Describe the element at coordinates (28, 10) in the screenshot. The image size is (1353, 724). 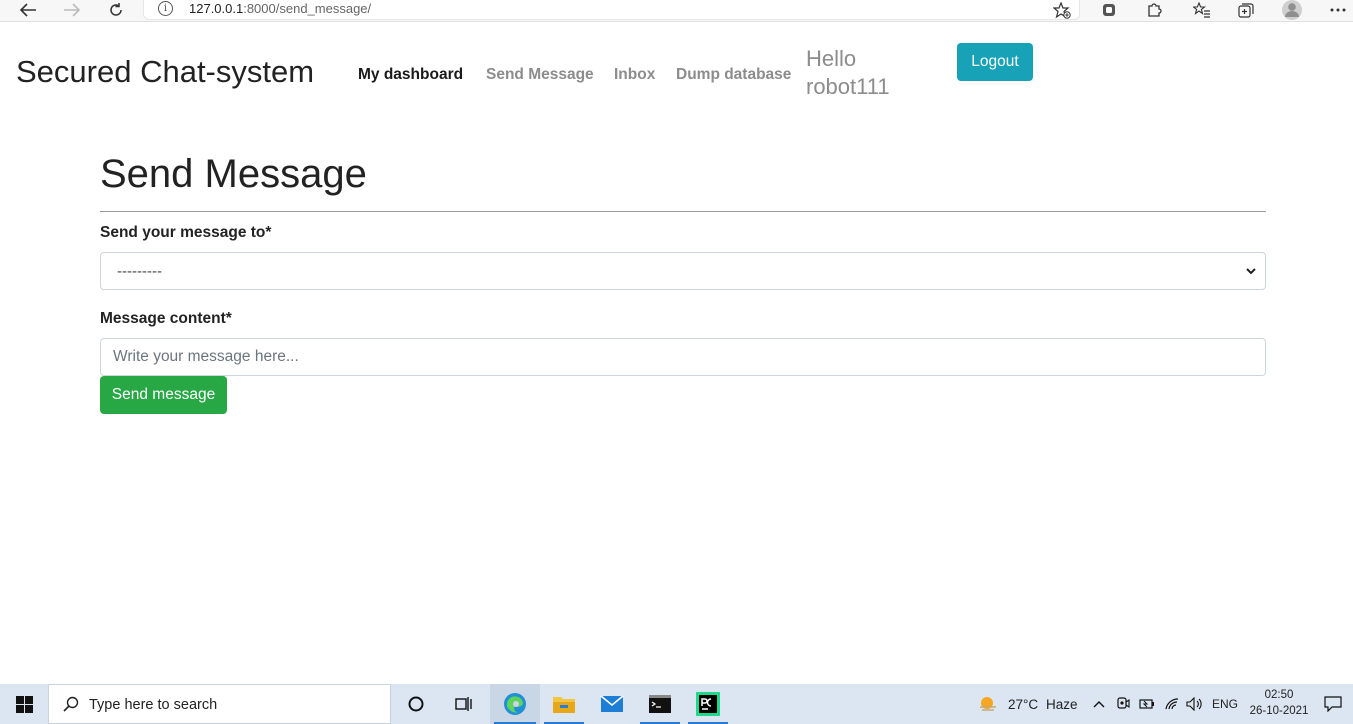
I see `back-arrow-icon` at that location.